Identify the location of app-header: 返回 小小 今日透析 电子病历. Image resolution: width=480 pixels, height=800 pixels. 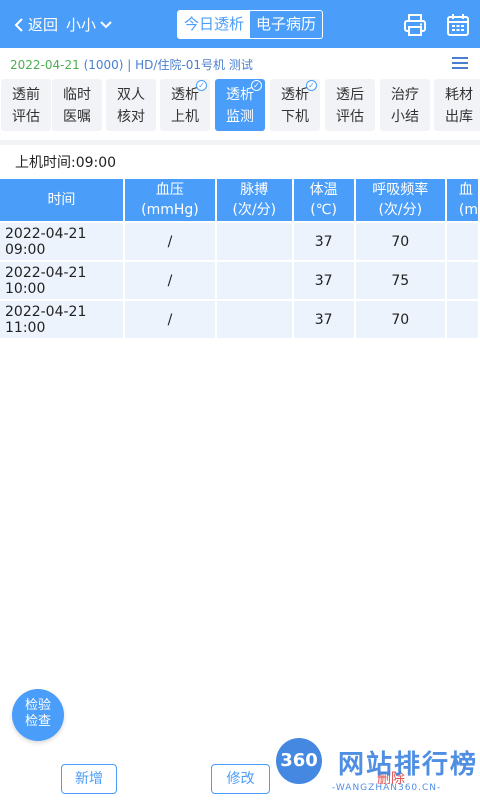
(240, 24).